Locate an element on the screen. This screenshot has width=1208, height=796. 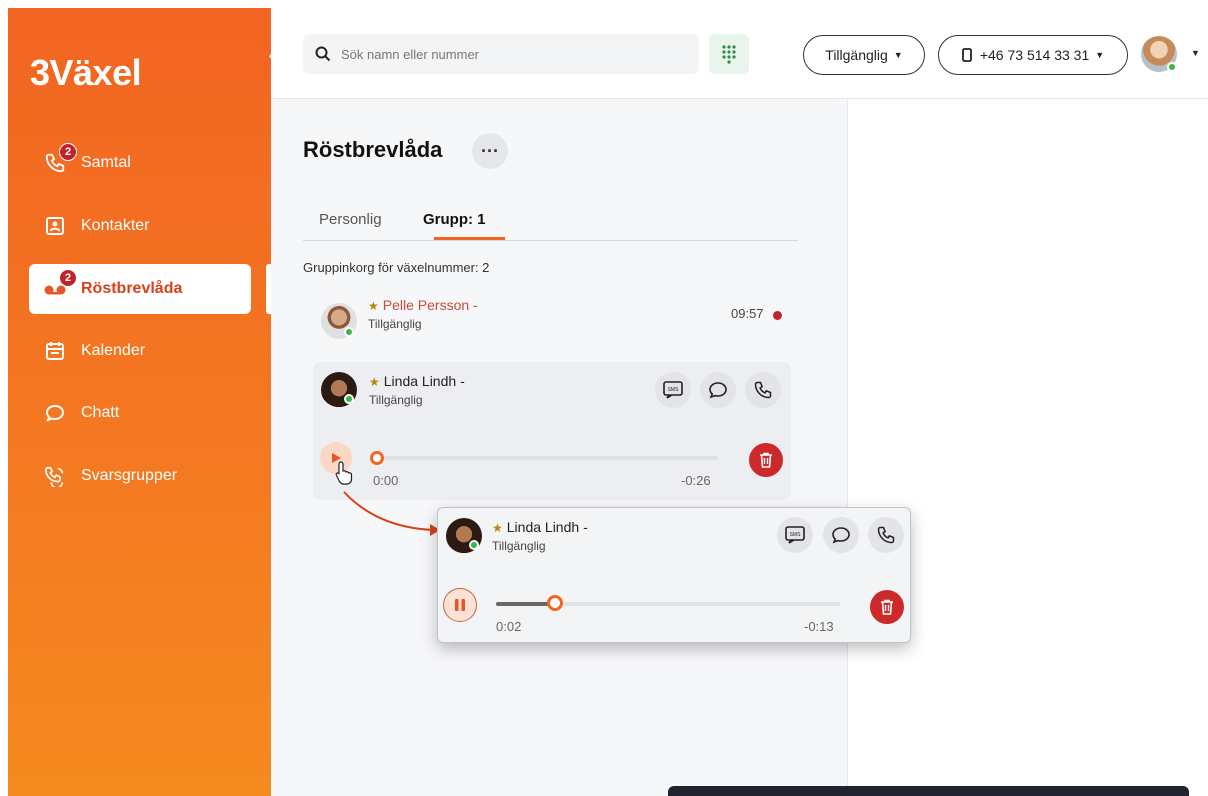
hand-cursor-icon is located at coordinates (344, 473).